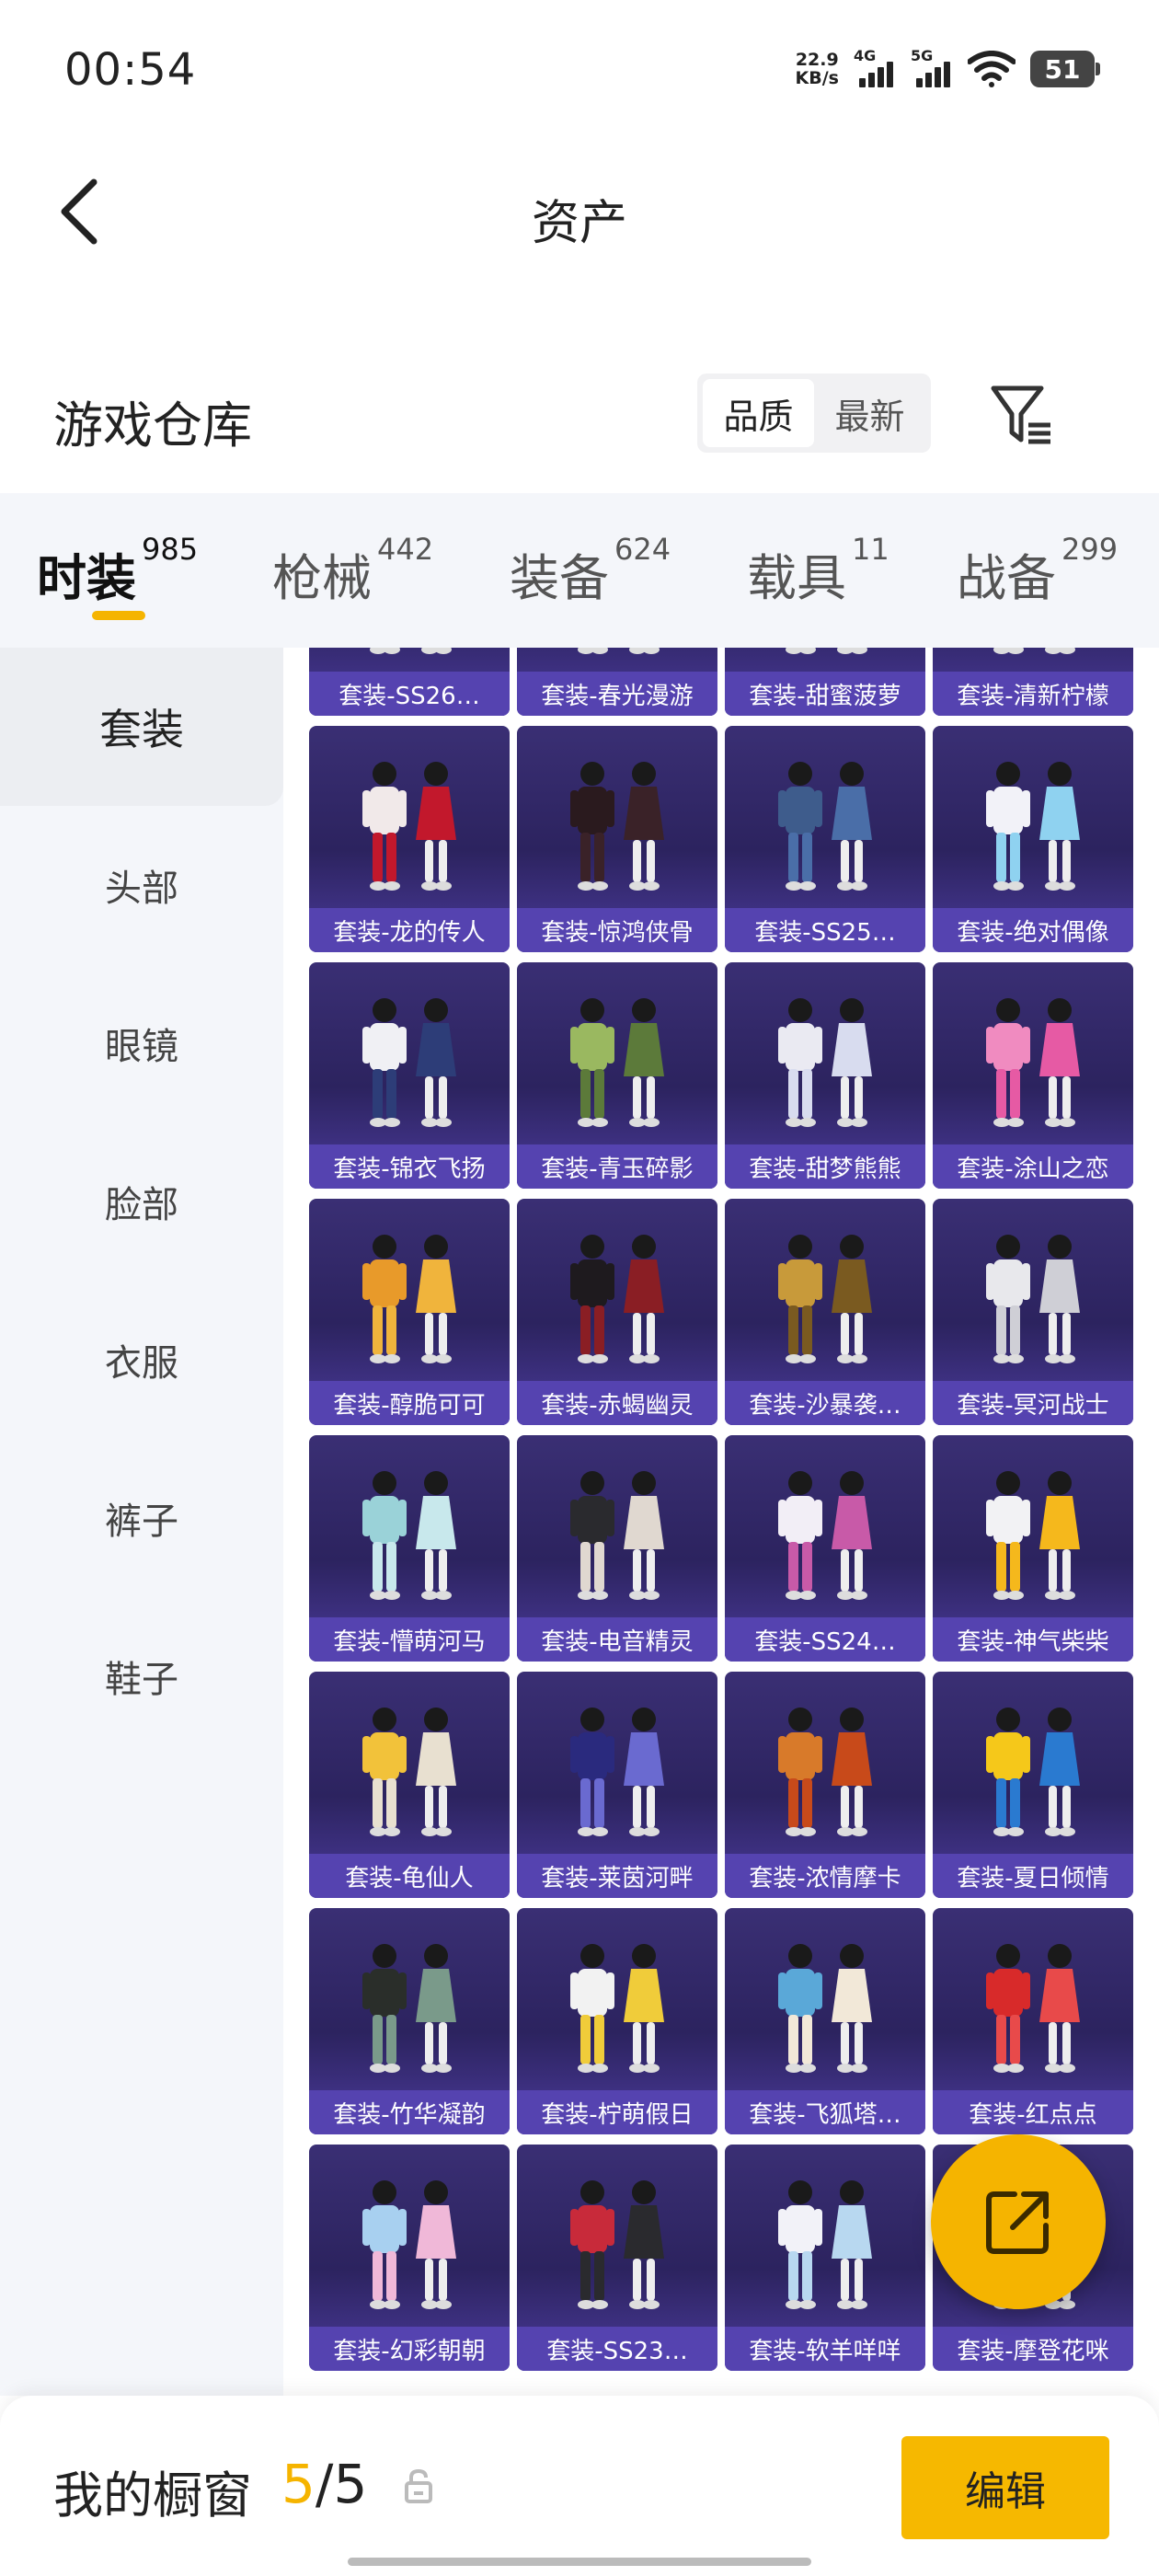 This screenshot has width=1159, height=2576. What do you see at coordinates (796, 578) in the screenshot?
I see `tab-label: 载具` at bounding box center [796, 578].